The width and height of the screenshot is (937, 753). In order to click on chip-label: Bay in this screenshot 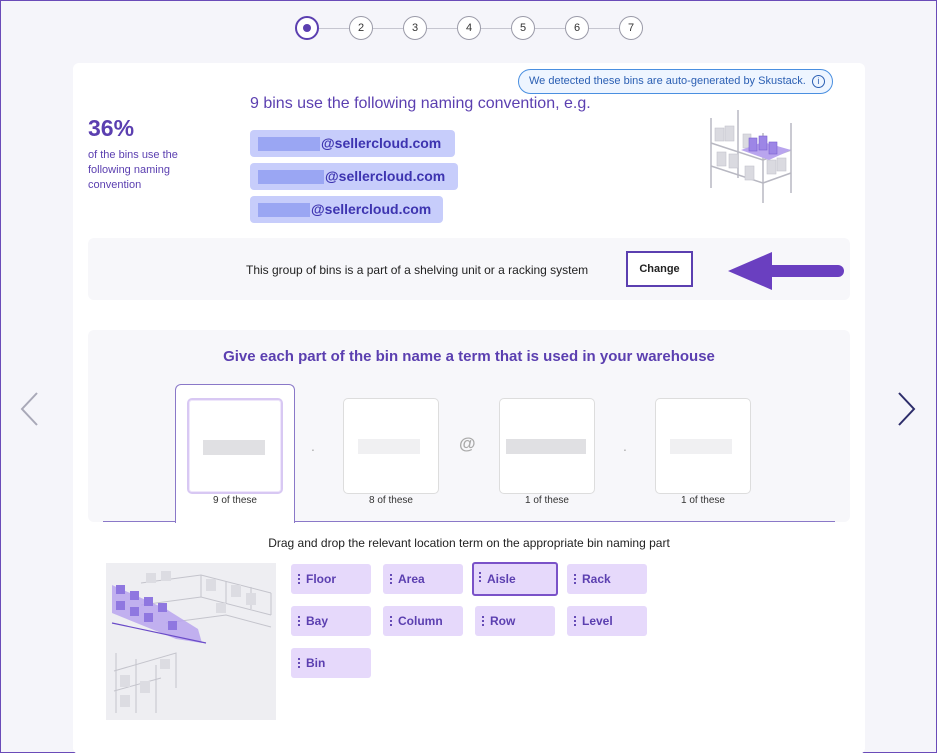, I will do `click(317, 621)`.